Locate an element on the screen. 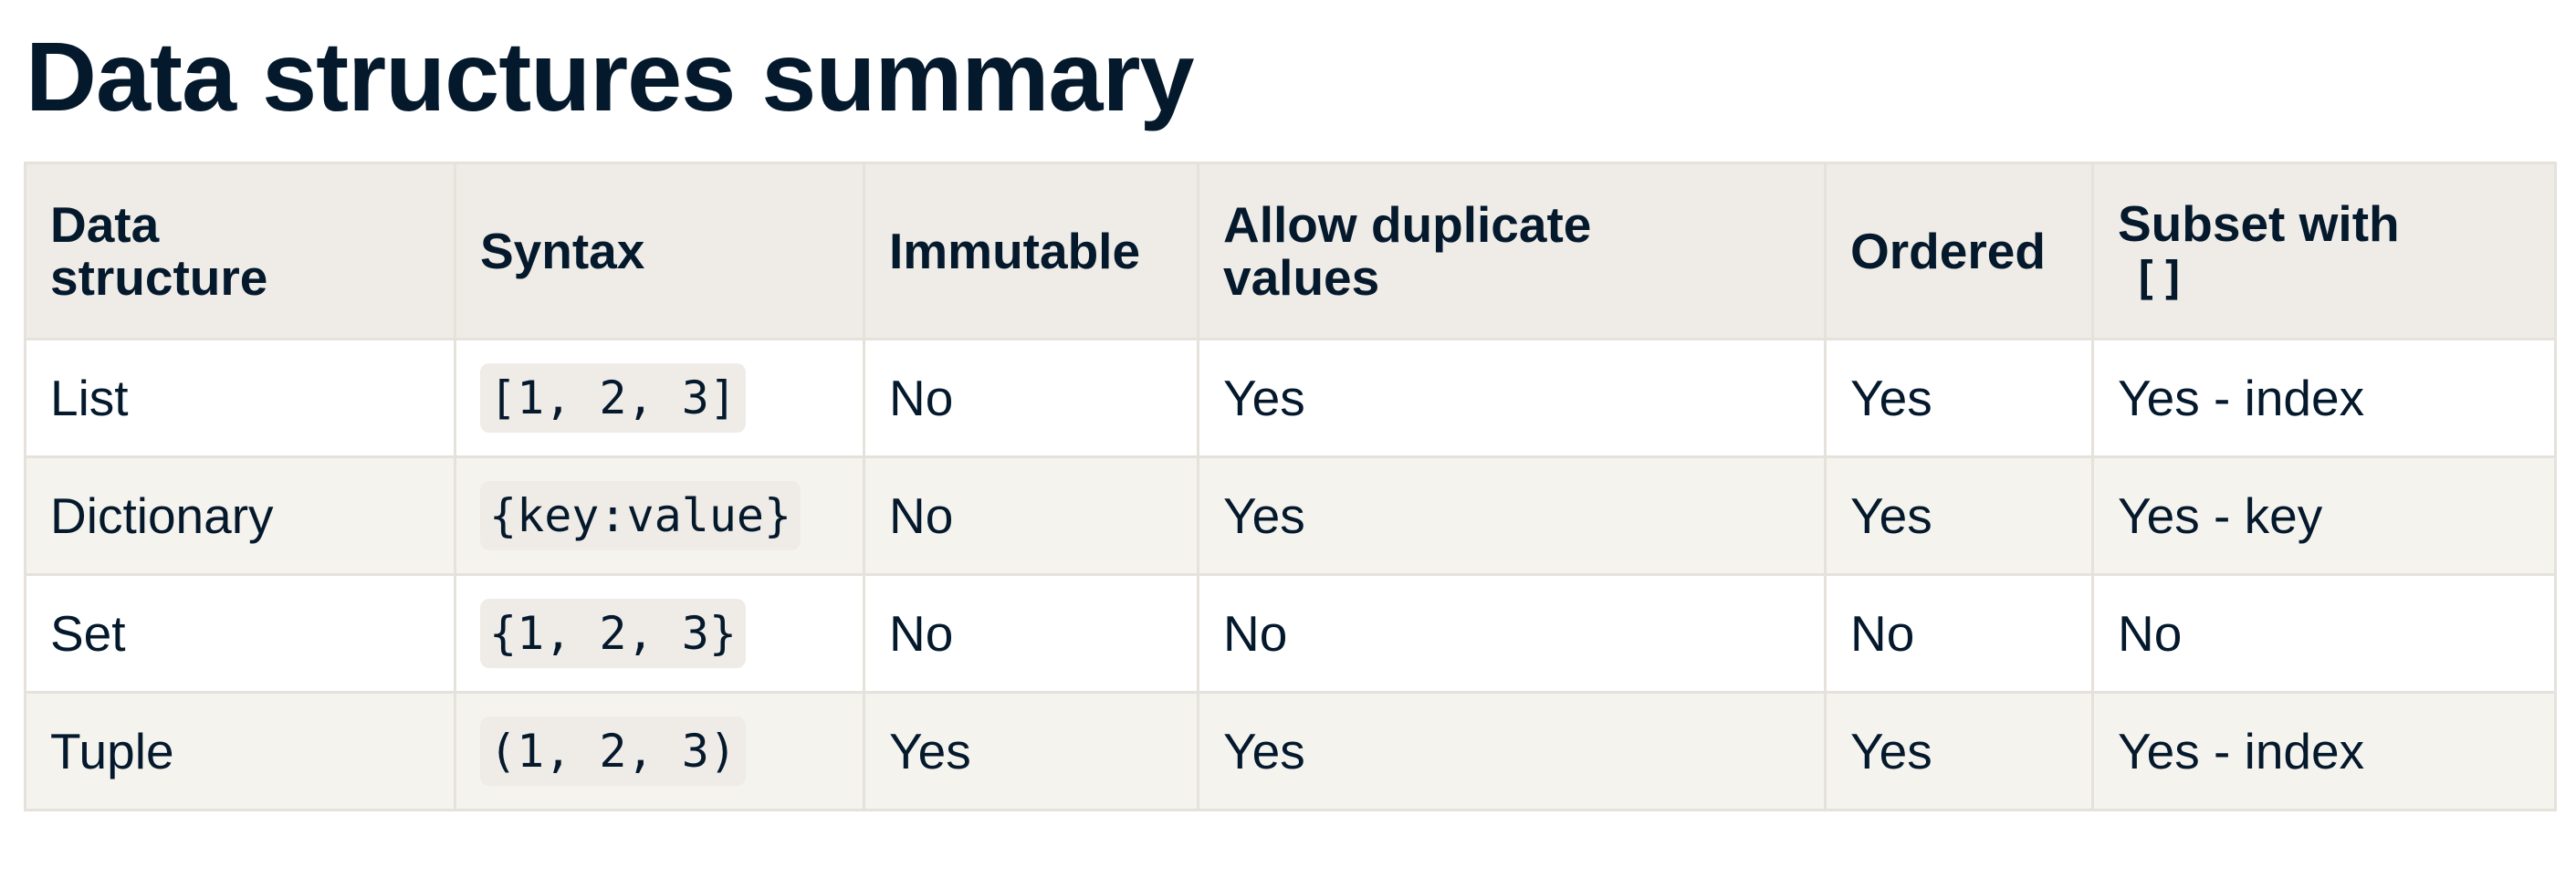 This screenshot has width=2576, height=889. cell-ordered: No is located at coordinates (1959, 633).